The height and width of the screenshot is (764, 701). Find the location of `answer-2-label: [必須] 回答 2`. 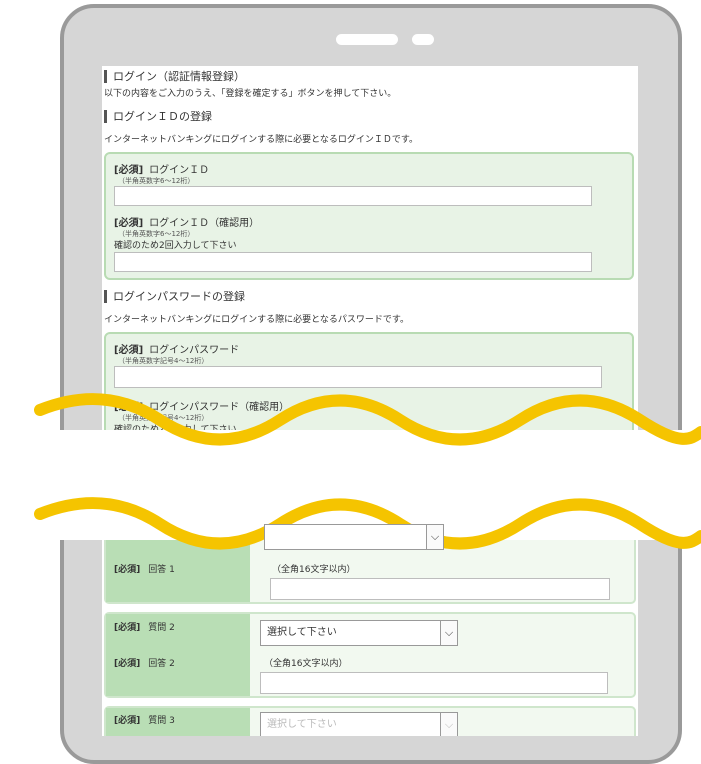

answer-2-label: [必須] 回答 2 is located at coordinates (144, 662).